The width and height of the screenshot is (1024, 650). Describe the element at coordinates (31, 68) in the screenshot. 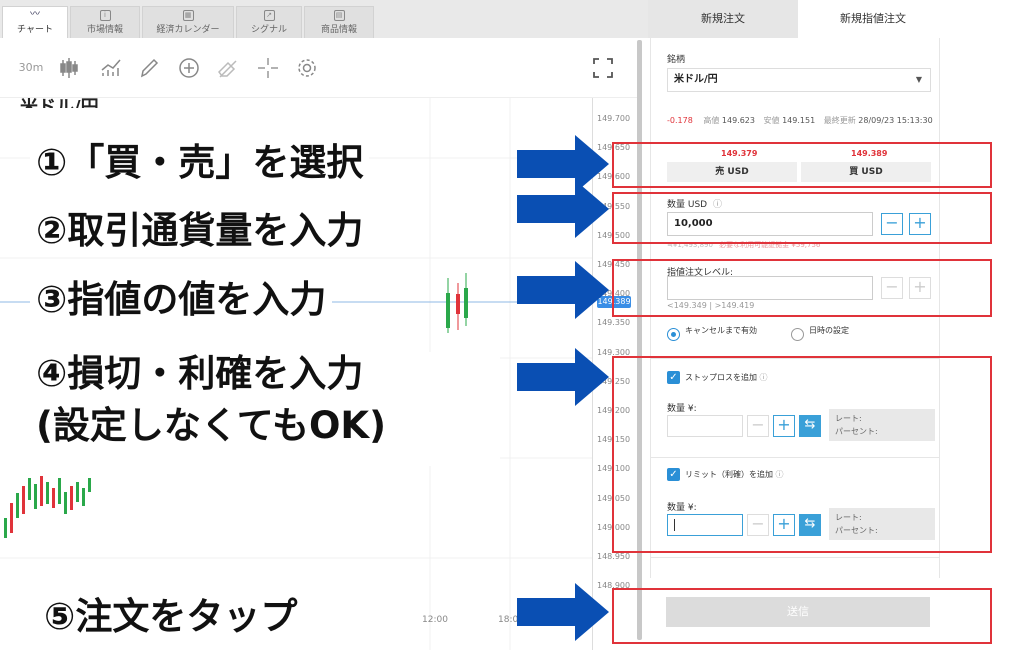

I see `timeframe-selector: 30m` at that location.